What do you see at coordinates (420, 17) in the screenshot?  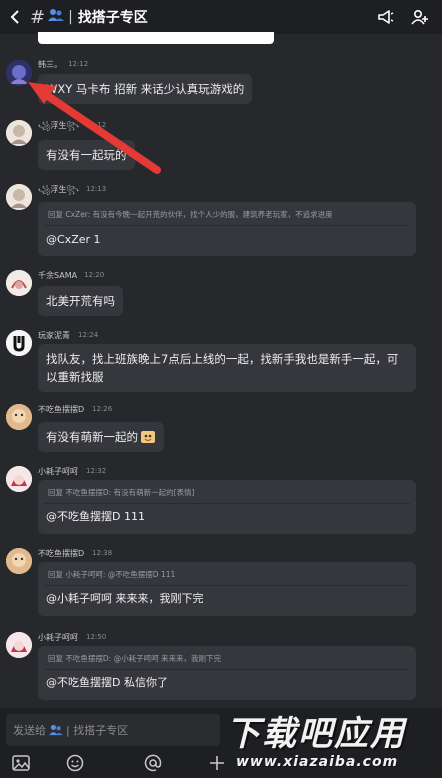 I see `add-member-icon` at bounding box center [420, 17].